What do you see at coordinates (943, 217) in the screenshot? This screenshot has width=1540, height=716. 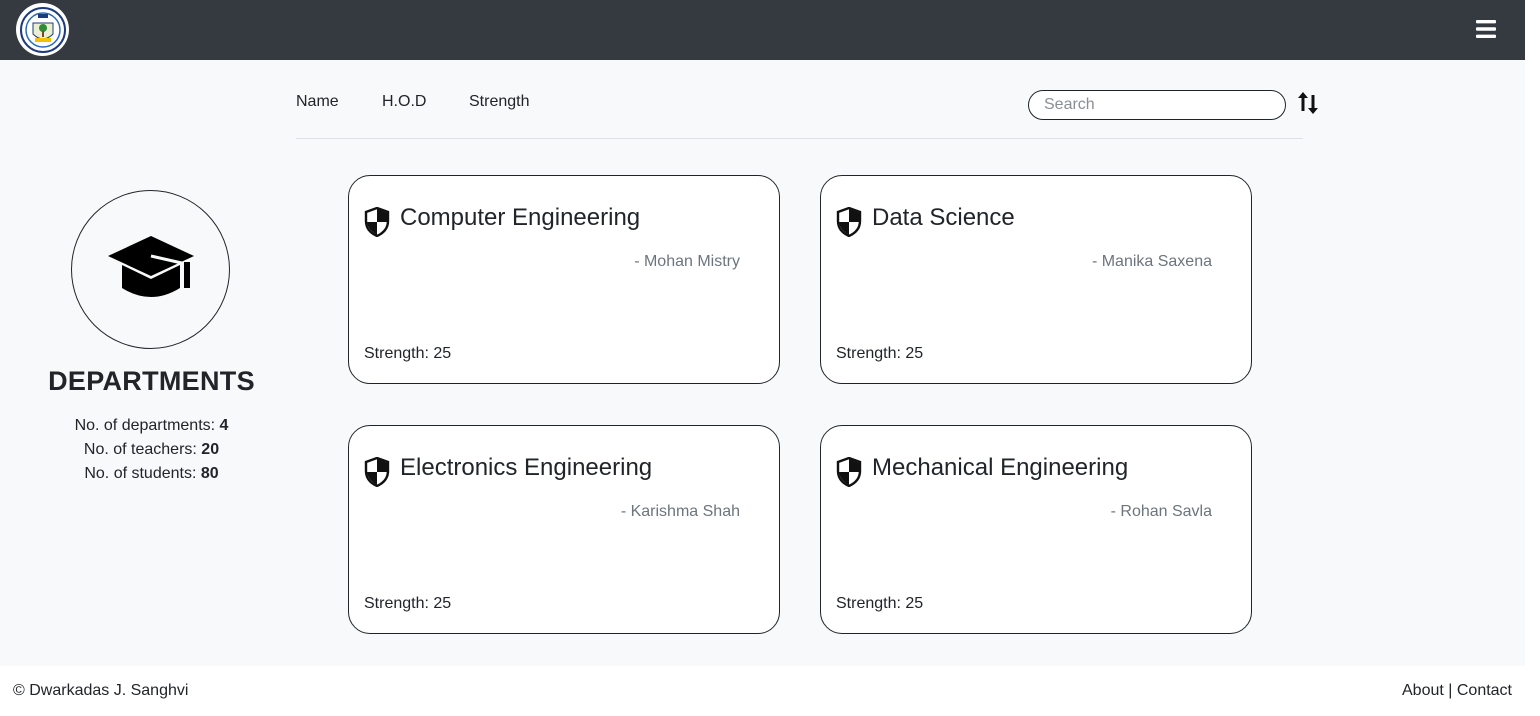 I see `department-name: Data Science` at bounding box center [943, 217].